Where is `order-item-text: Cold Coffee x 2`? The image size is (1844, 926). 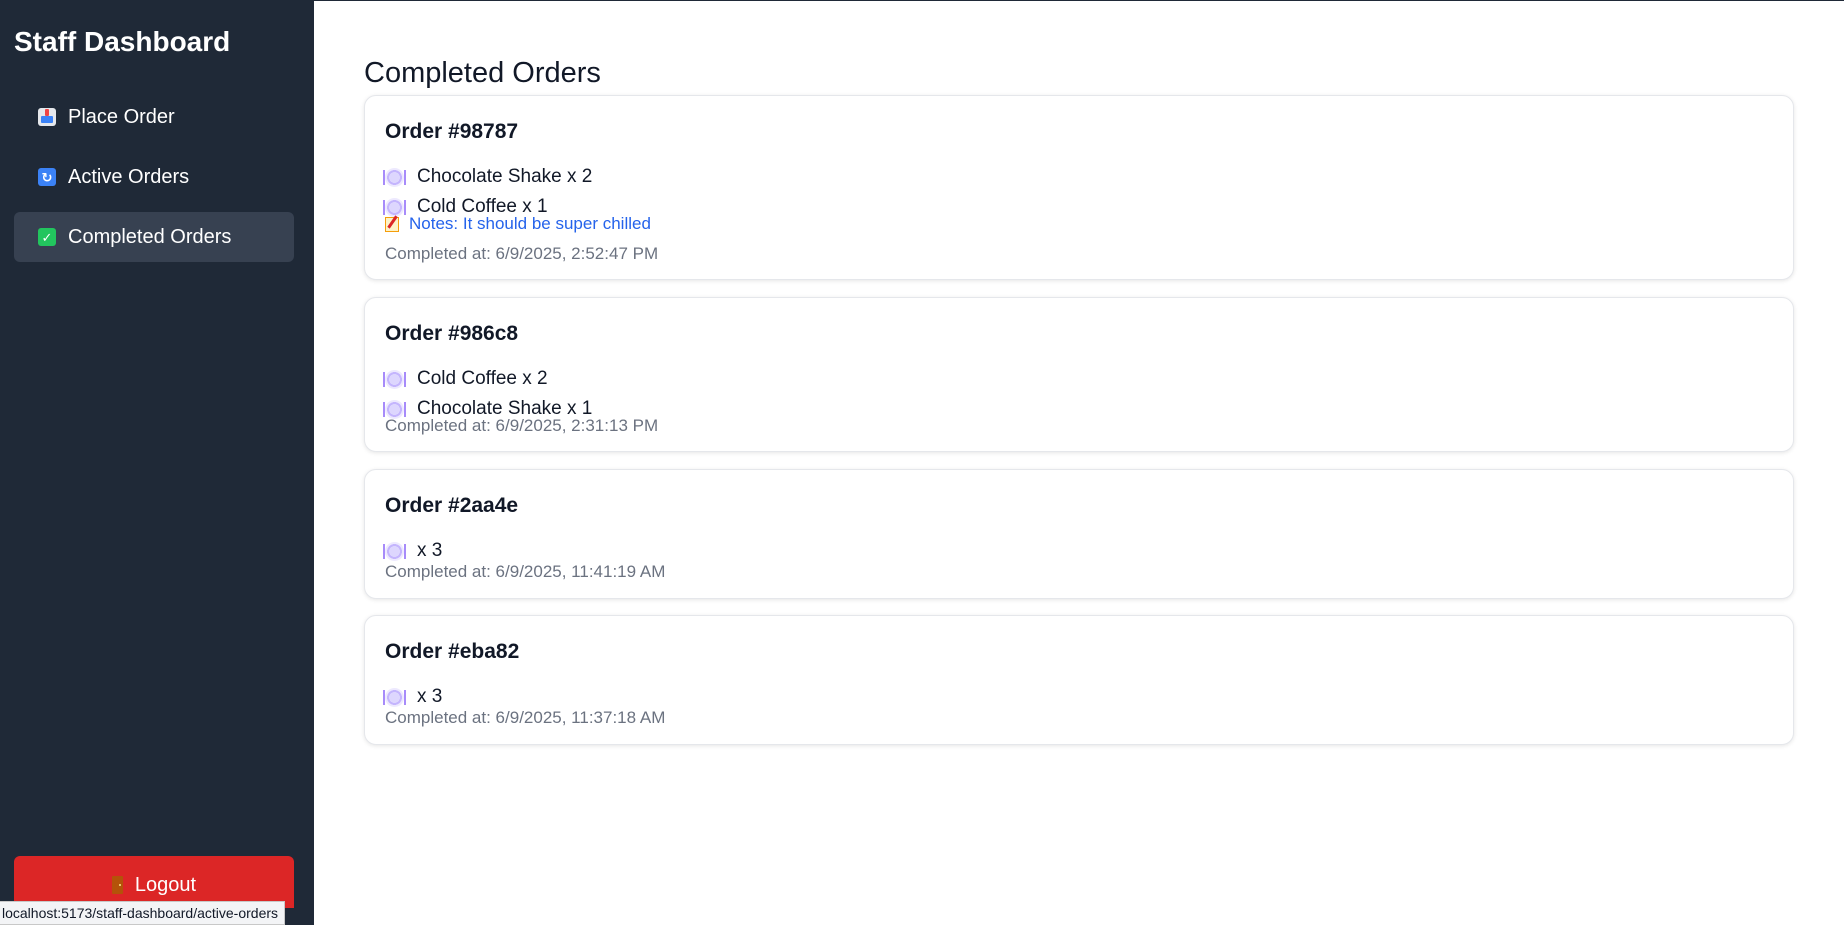
order-item-text: Cold Coffee x 2 is located at coordinates (482, 378).